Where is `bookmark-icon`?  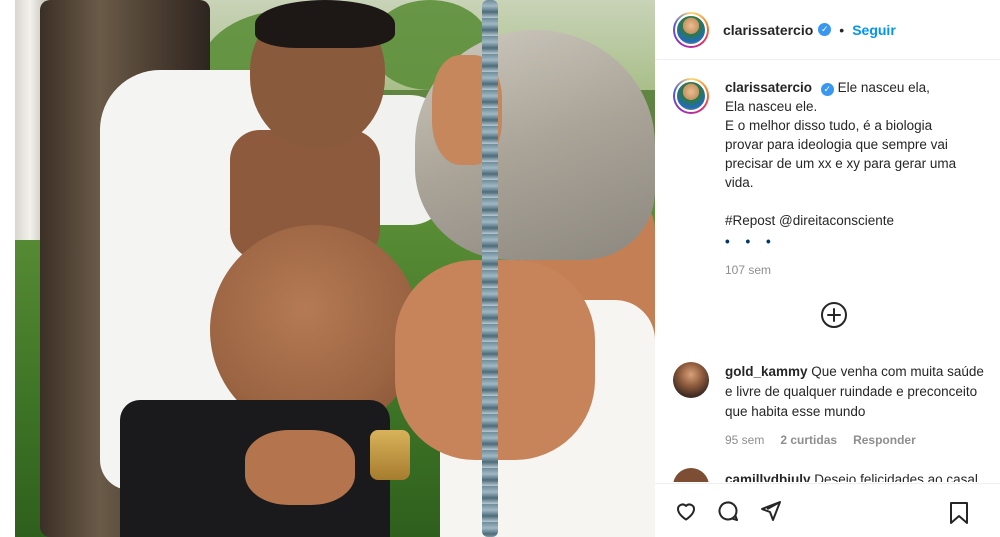
bookmark-icon is located at coordinates (959, 513).